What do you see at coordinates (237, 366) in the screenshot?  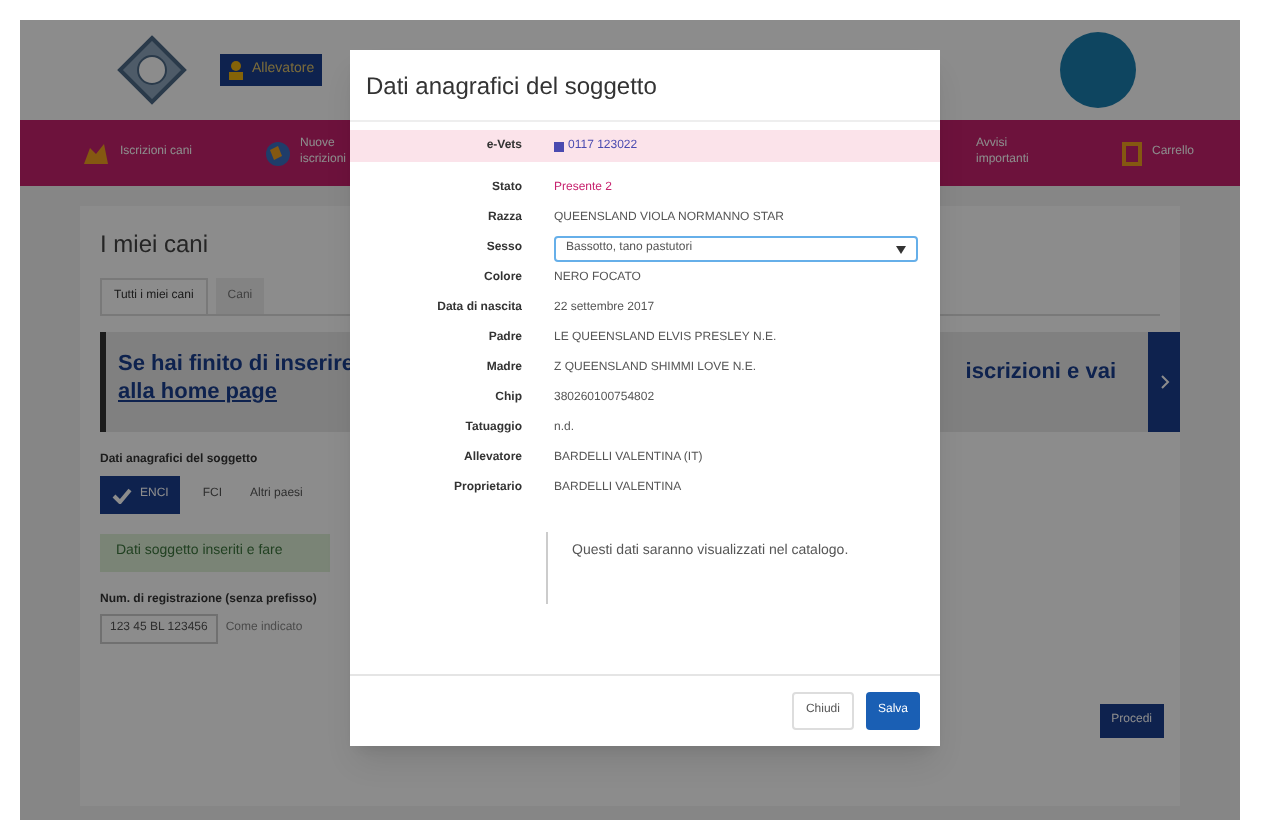 I see `notice-text: Se hai finito di inserire` at bounding box center [237, 366].